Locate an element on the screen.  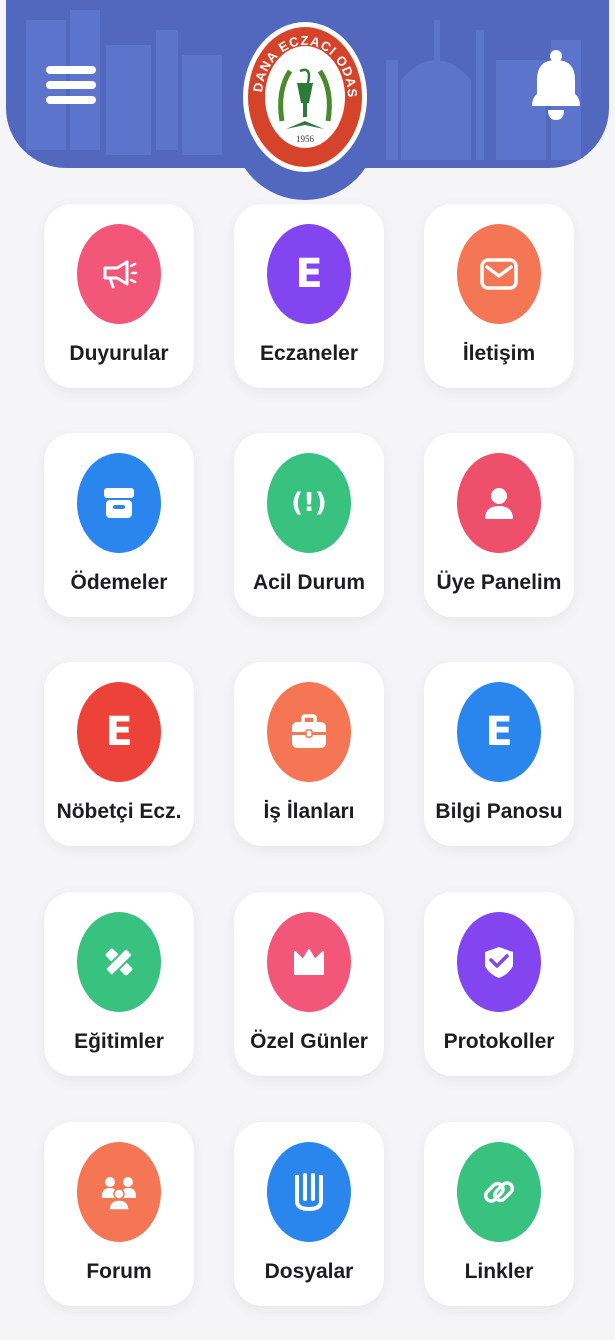
tile-bilgi-panosu: E Bilgi Panosu is located at coordinates (499, 754).